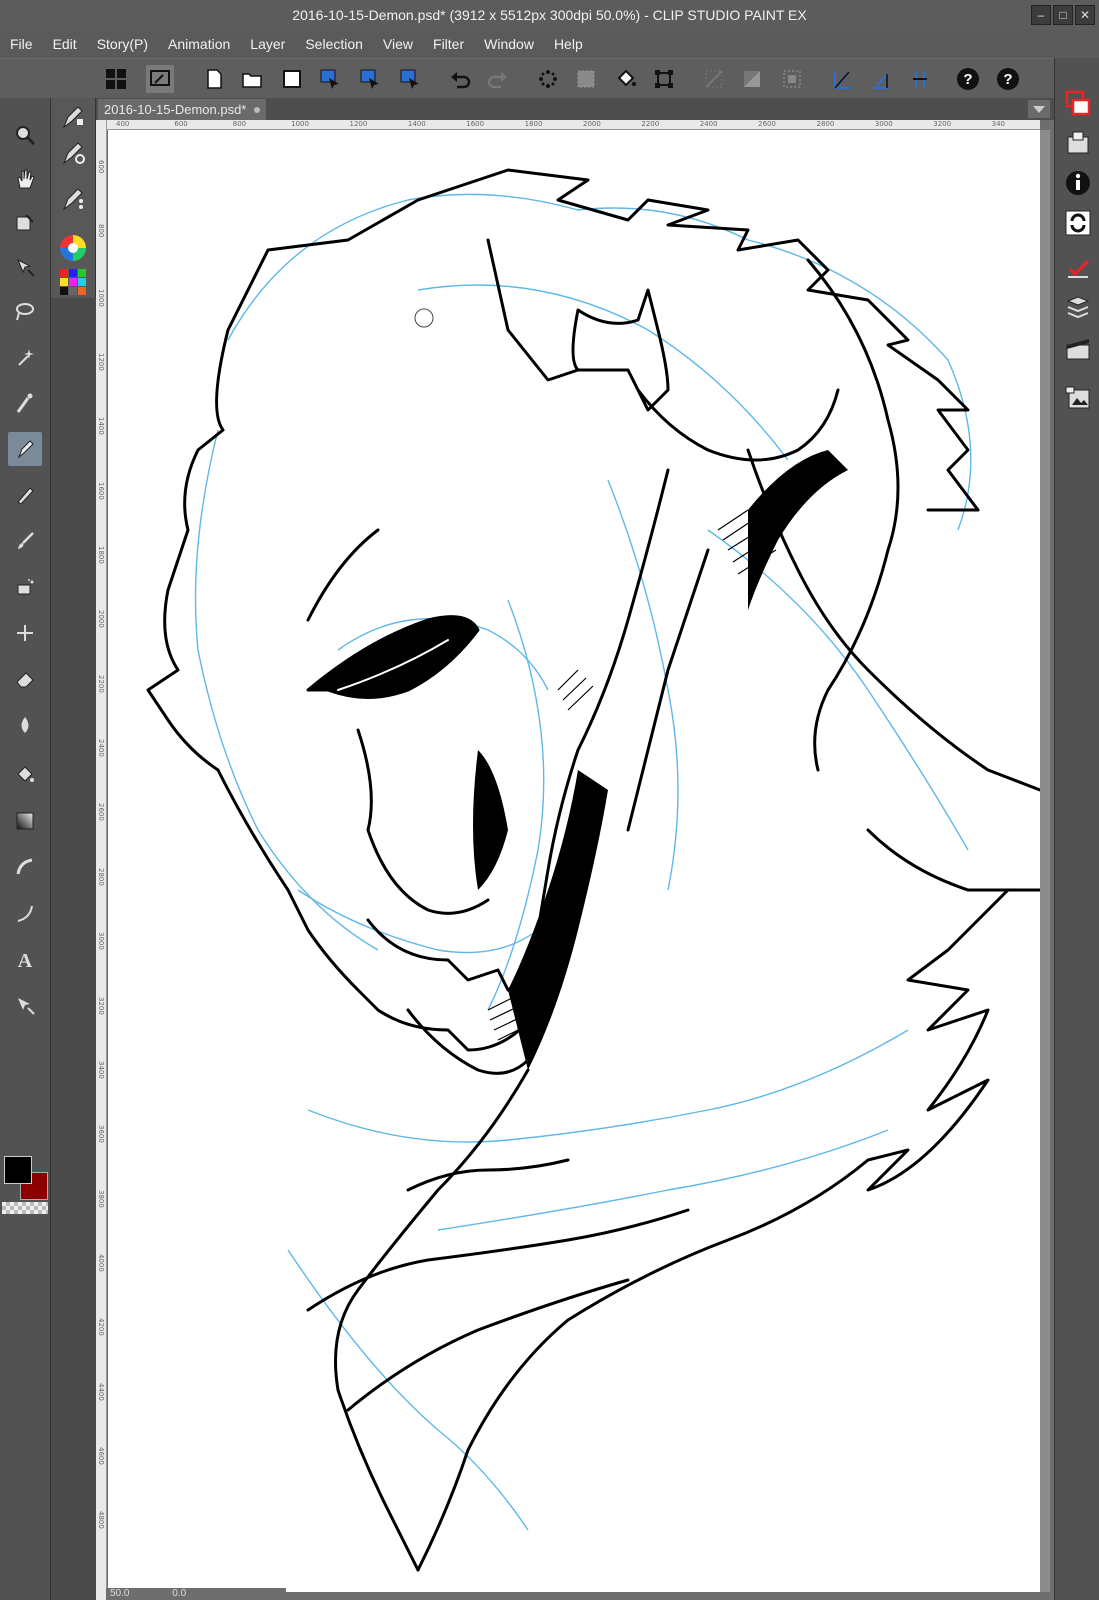 The image size is (1099, 1600). What do you see at coordinates (626, 79) in the screenshot?
I see `bucket-icon` at bounding box center [626, 79].